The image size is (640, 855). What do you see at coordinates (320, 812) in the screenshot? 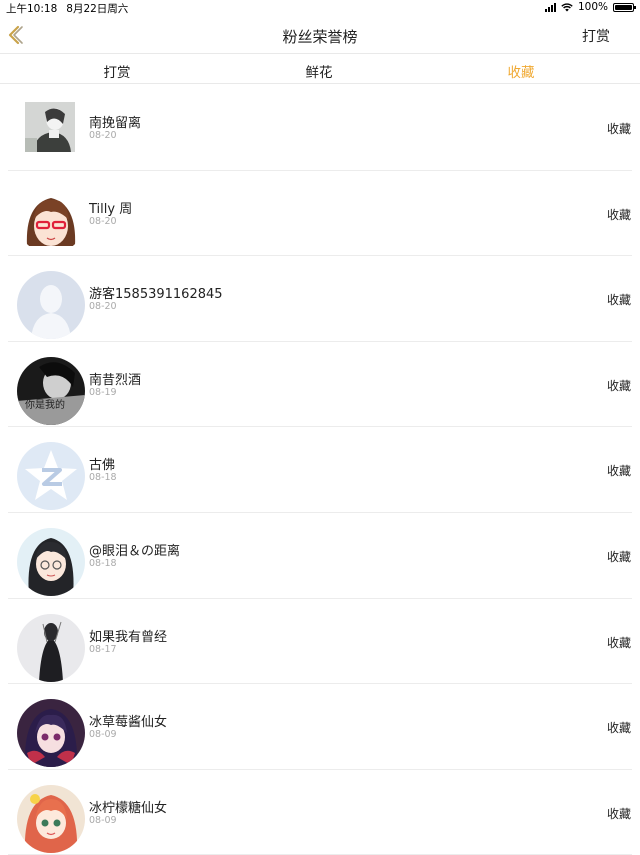
I see `list-item: 冰柠檬糖仙女 08-09 收藏` at bounding box center [320, 812].